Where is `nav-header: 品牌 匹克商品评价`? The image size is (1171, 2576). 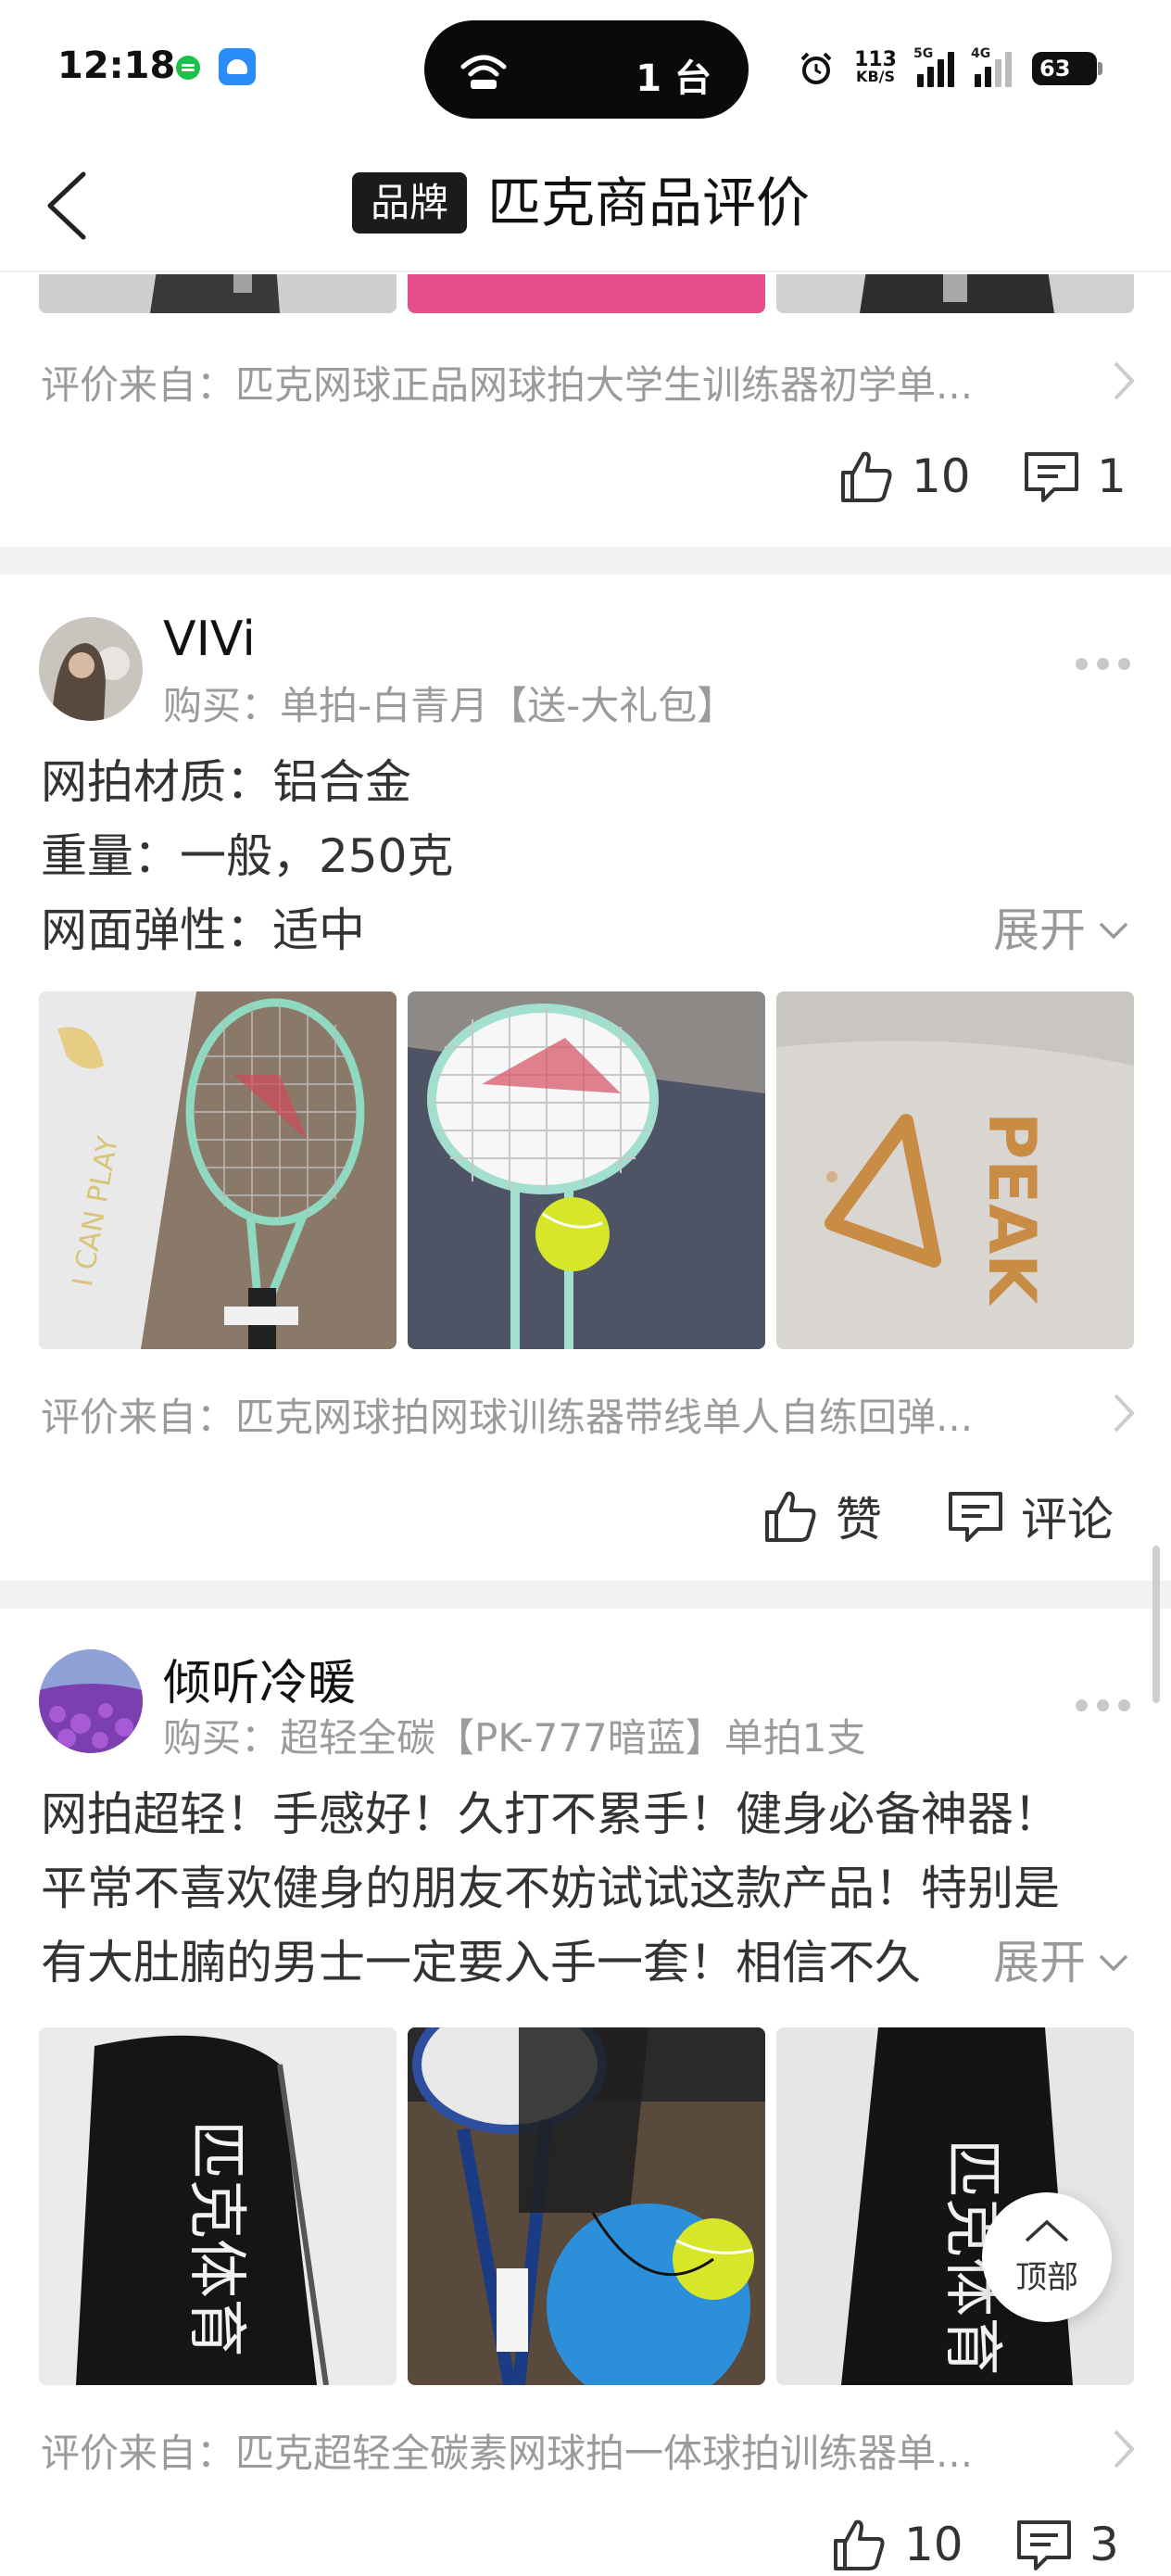
nav-header: 品牌 匹克商品评价 is located at coordinates (585, 205).